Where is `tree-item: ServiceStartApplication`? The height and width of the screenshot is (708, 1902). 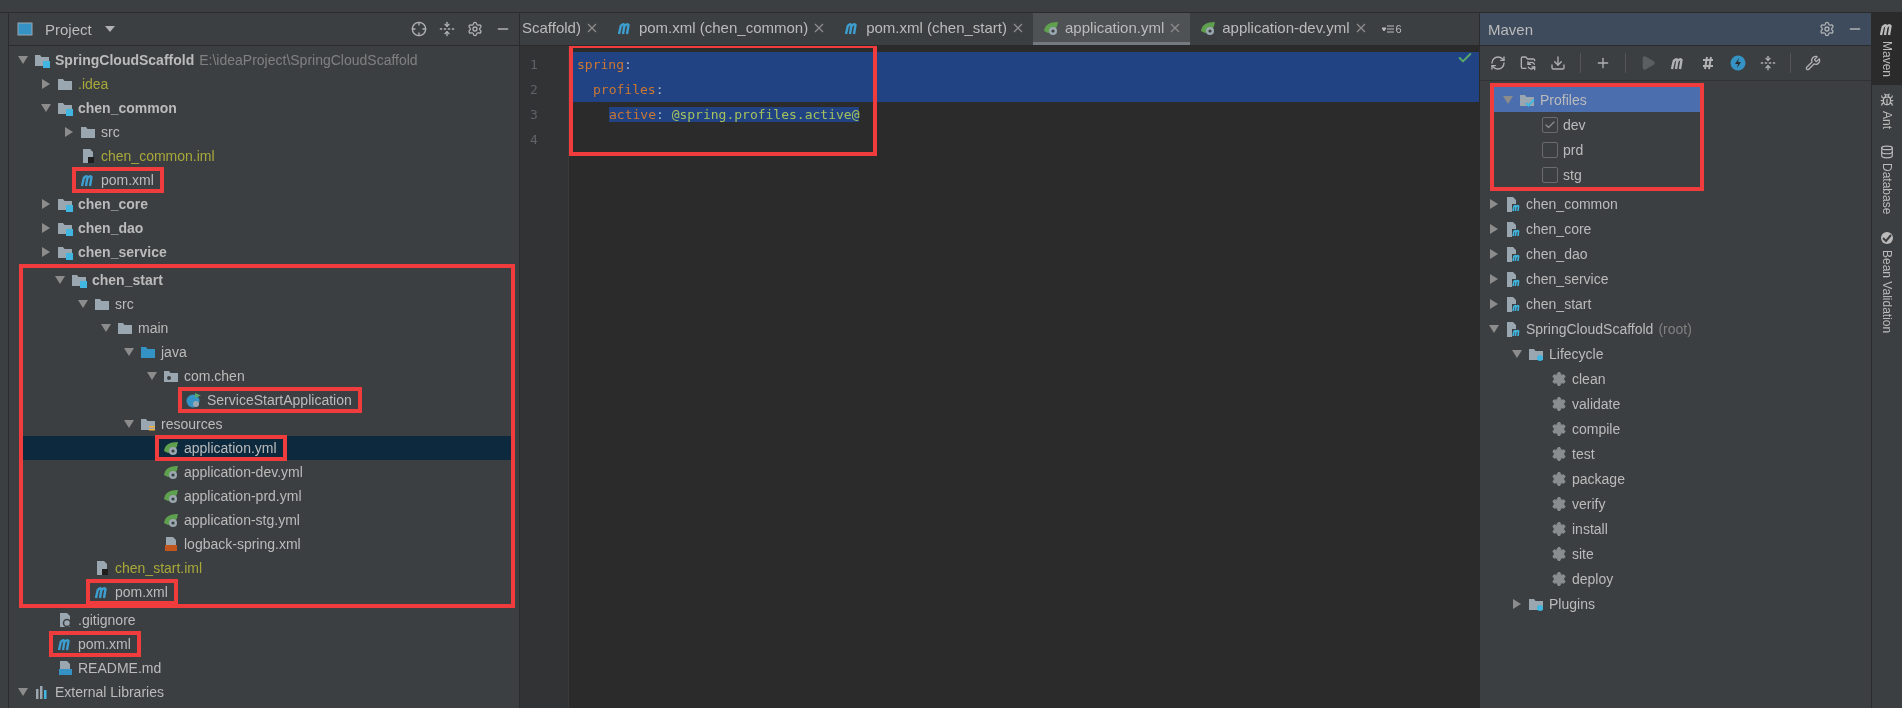
tree-item: ServiceStartApplication is located at coordinates (267, 400).